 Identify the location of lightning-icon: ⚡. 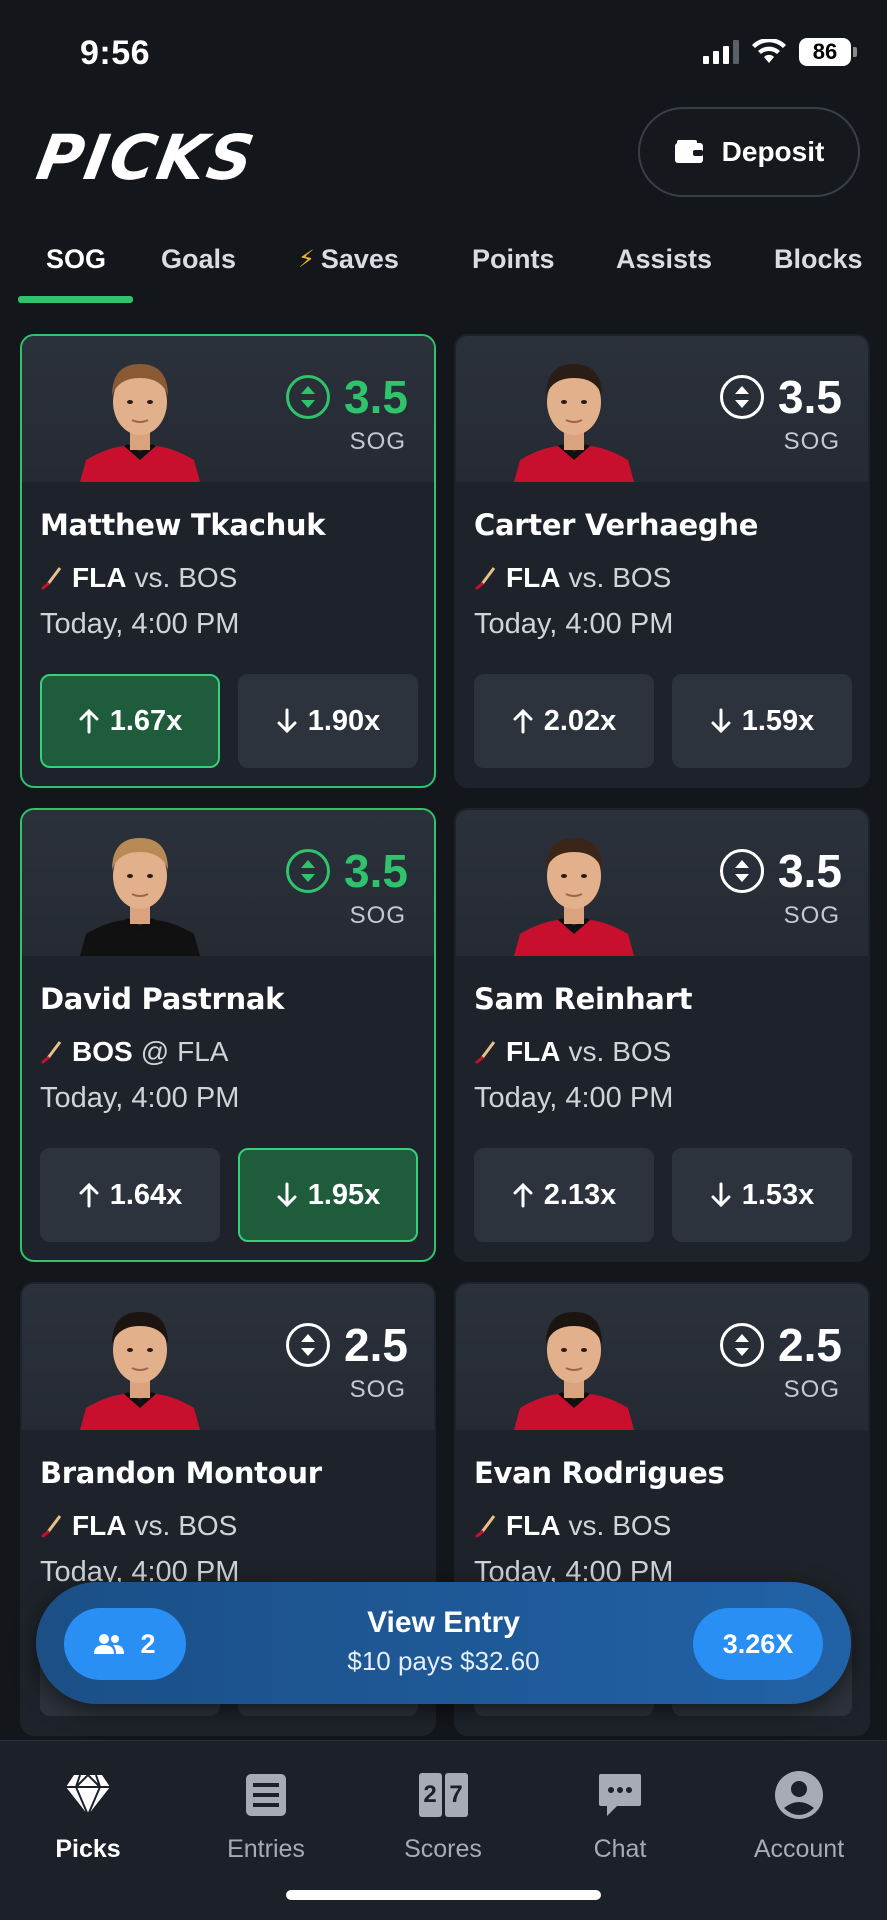
(306, 259).